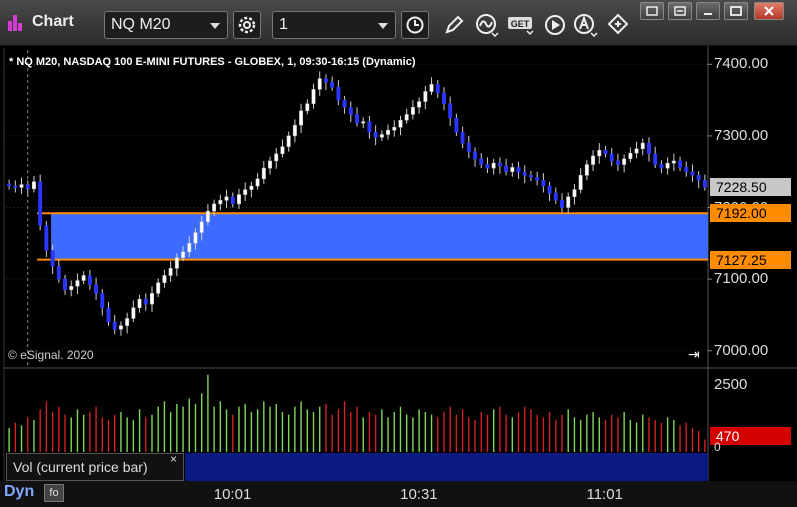  I want to click on volume-study-band, so click(446, 467).